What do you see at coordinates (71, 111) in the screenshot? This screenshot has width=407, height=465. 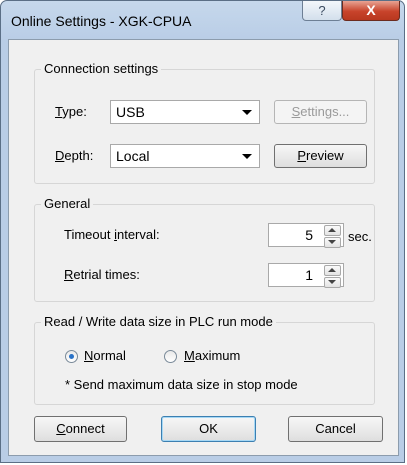 I see `type-label: Type:` at bounding box center [71, 111].